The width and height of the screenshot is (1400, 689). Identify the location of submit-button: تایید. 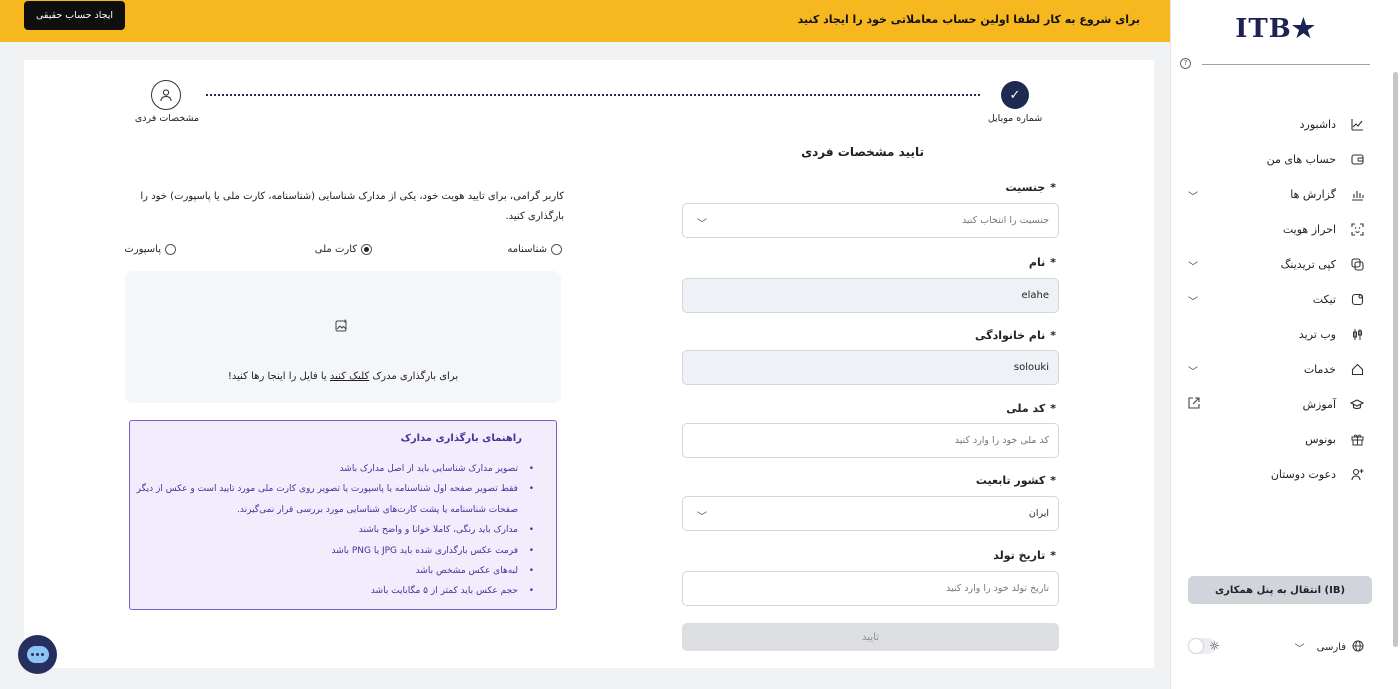
(870, 637).